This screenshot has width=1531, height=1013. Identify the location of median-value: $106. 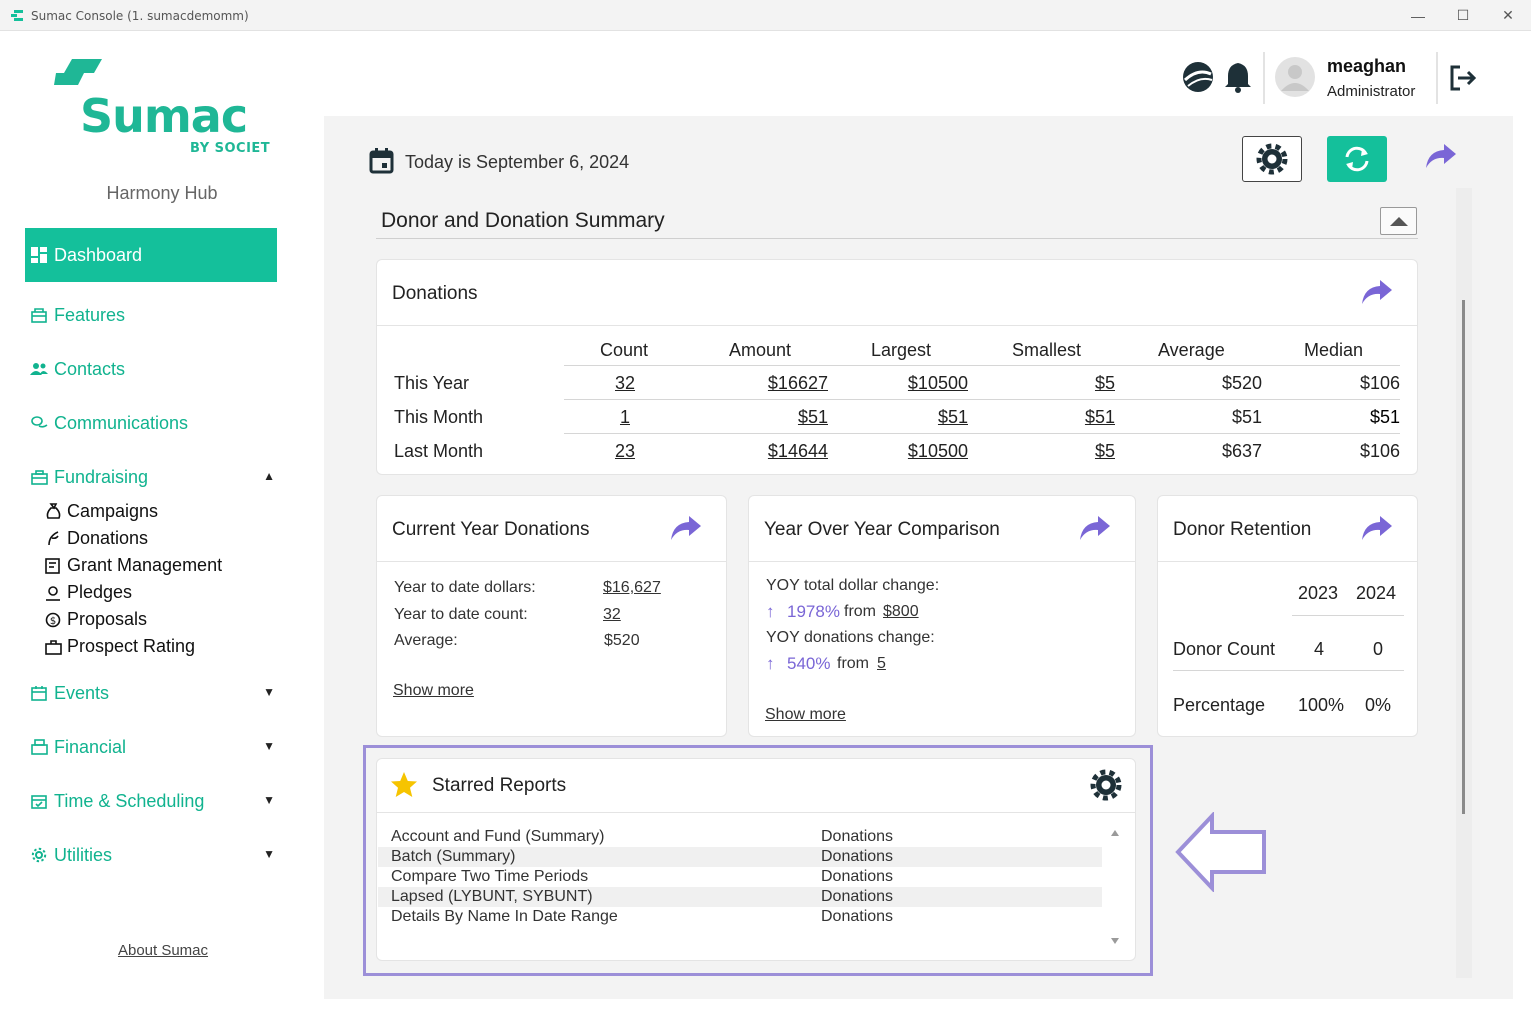
(1379, 383).